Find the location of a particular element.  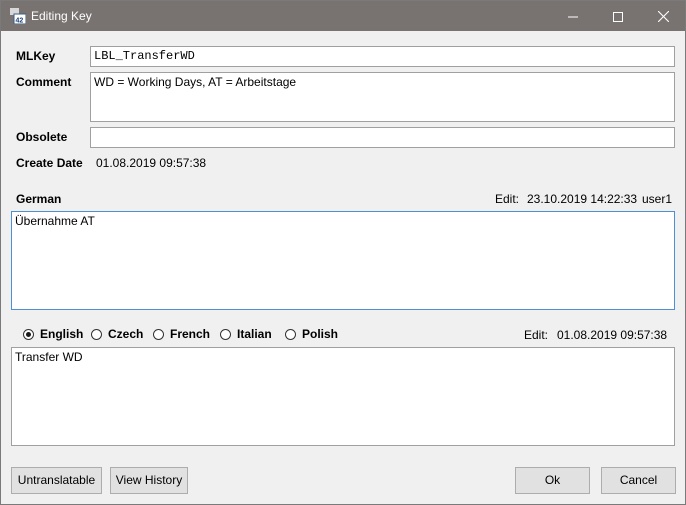

language-edit-date: 01.08.2019 09:57:38 is located at coordinates (612, 335).